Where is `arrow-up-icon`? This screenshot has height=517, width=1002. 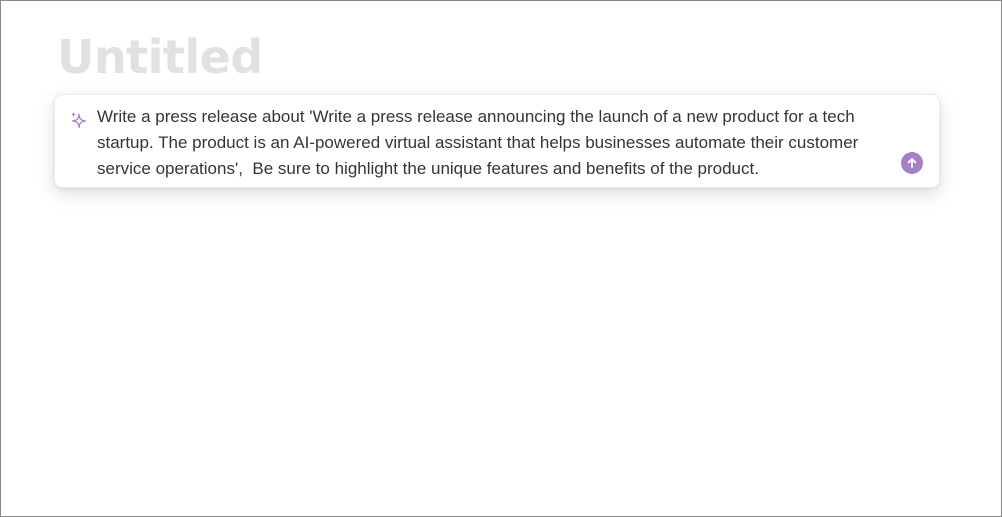
arrow-up-icon is located at coordinates (912, 163).